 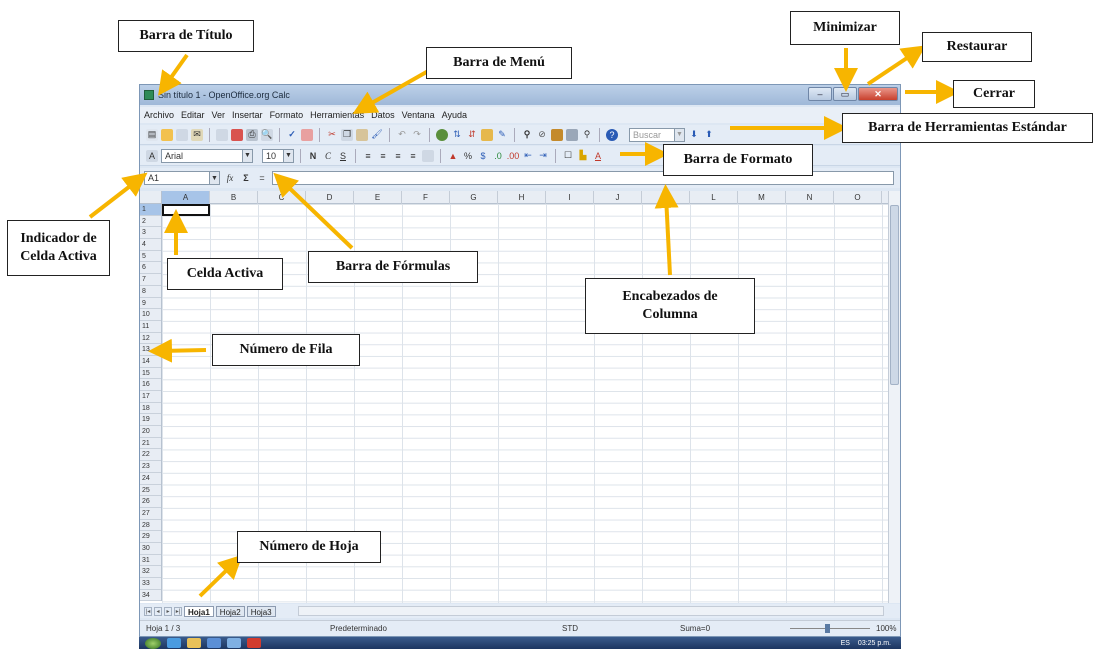 I want to click on arrow-hoja, so click(x=220, y=576).